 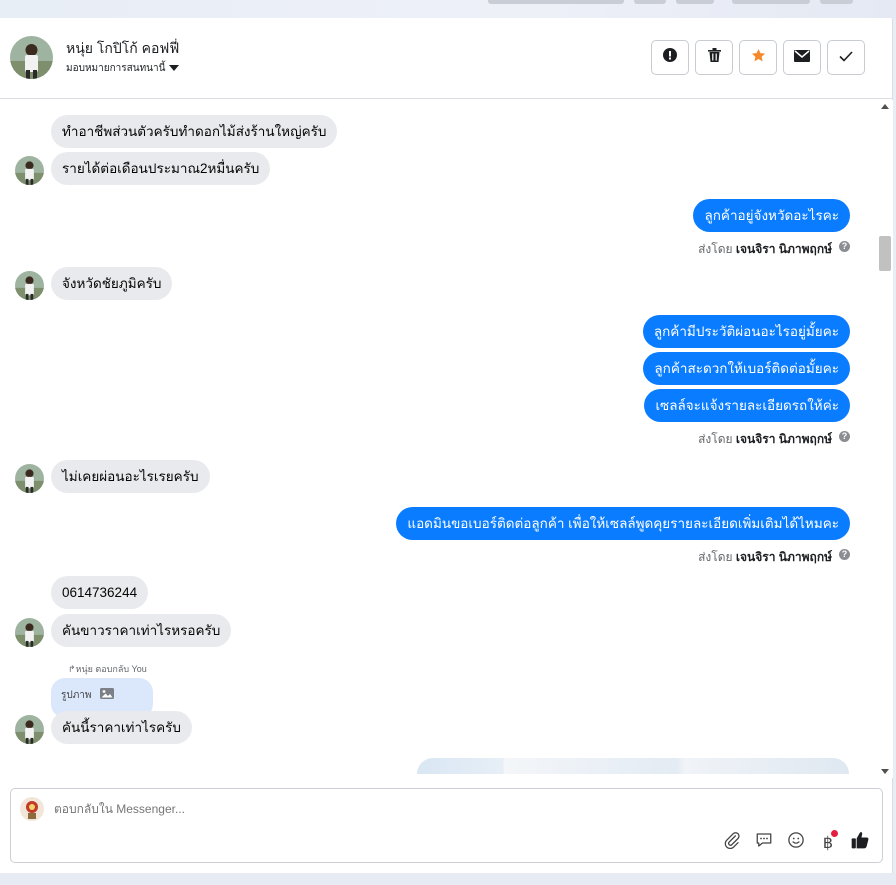 I want to click on paperclip-icon, so click(x=732, y=842).